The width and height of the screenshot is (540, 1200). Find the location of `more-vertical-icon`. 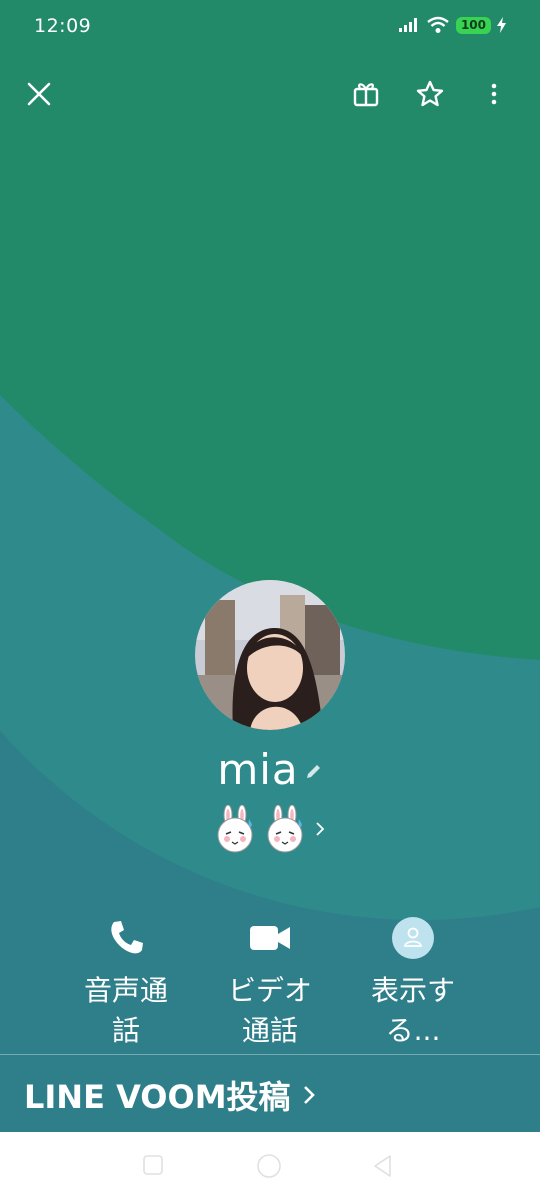

more-vertical-icon is located at coordinates (494, 94).